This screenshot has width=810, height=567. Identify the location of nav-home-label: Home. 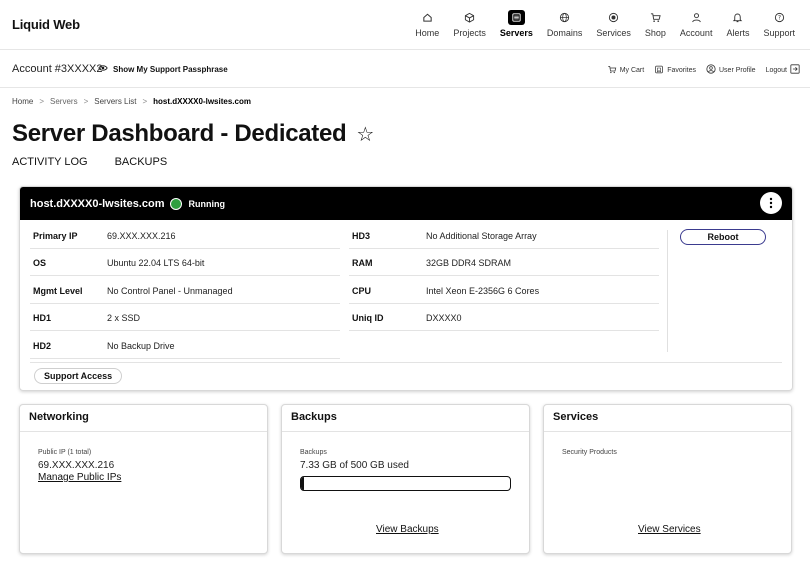
(427, 33).